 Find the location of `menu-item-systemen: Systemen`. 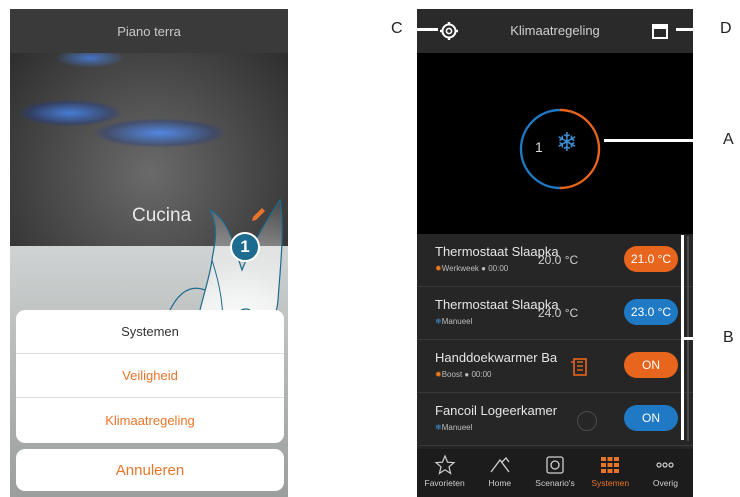

menu-item-systemen: Systemen is located at coordinates (150, 332).